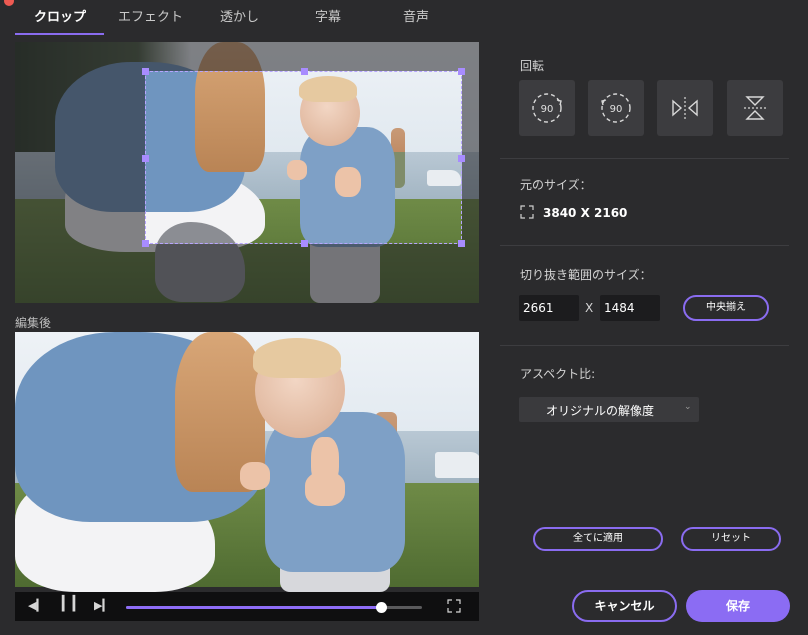  What do you see at coordinates (549, 308) in the screenshot?
I see `crop-width-input` at bounding box center [549, 308].